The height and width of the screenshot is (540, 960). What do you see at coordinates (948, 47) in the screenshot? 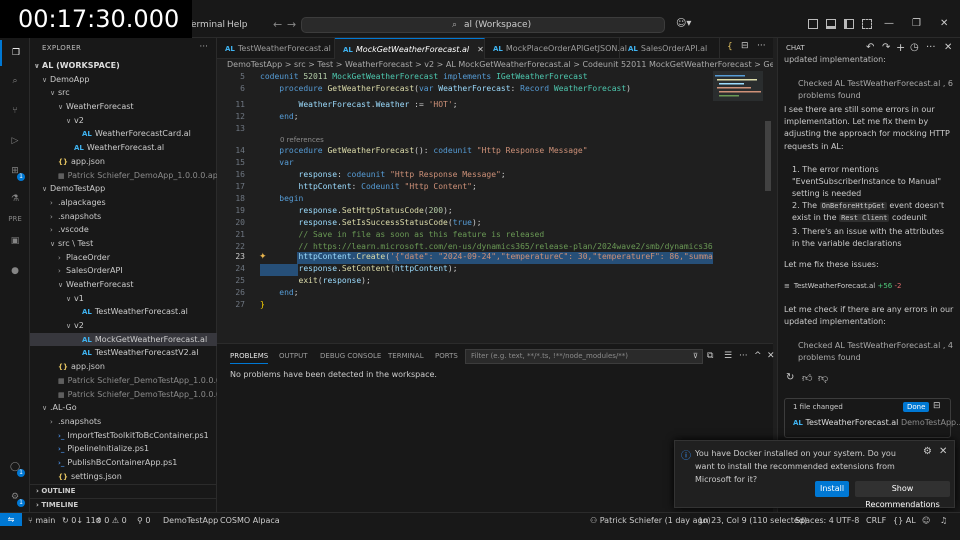
I see `close-chat-icon: ✕` at bounding box center [948, 47].